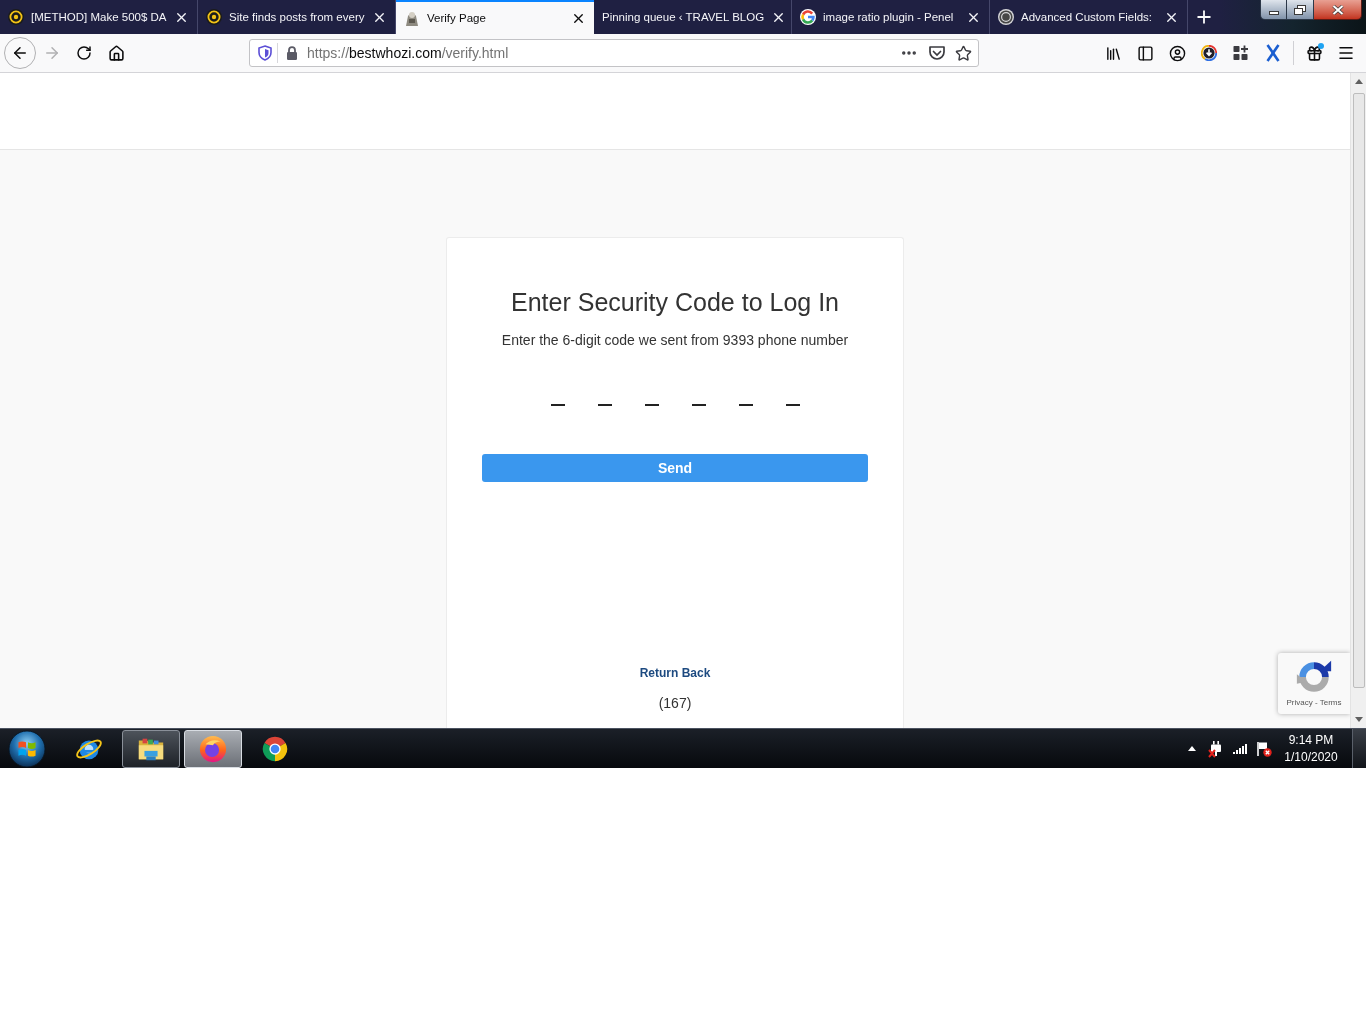  I want to click on restore-icon, so click(1300, 9).